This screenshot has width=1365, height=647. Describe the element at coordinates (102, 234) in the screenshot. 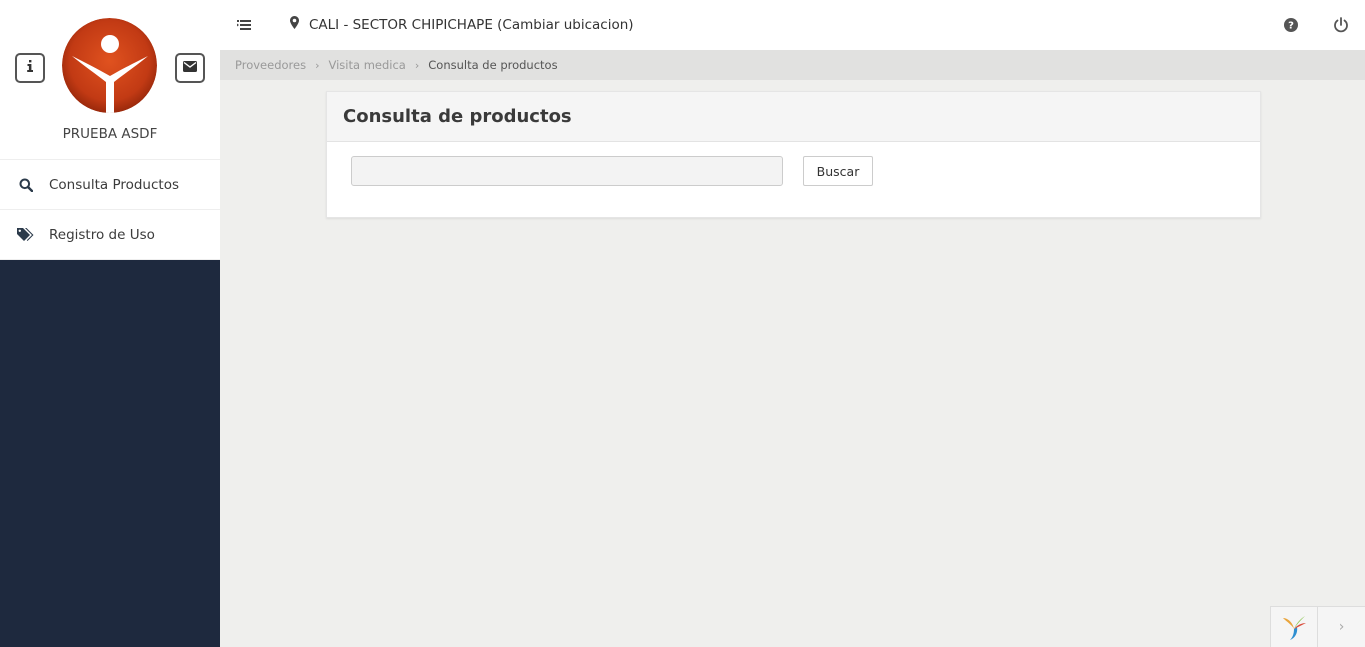

I see `sidebar-item-label: Registro de Uso` at that location.